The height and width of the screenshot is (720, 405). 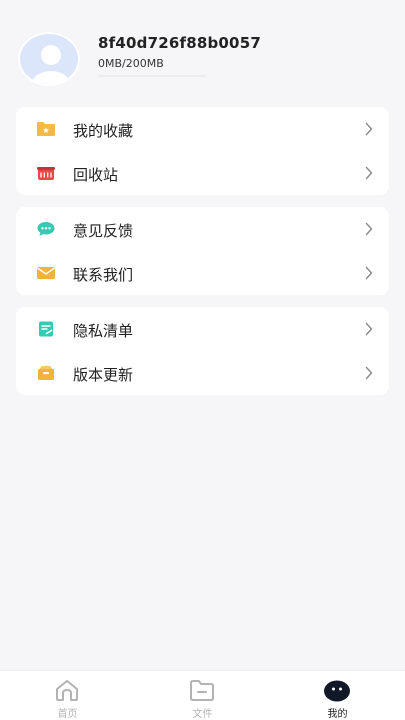 What do you see at coordinates (103, 331) in the screenshot?
I see `menu-item-privacy-list-label: 隐私清单` at bounding box center [103, 331].